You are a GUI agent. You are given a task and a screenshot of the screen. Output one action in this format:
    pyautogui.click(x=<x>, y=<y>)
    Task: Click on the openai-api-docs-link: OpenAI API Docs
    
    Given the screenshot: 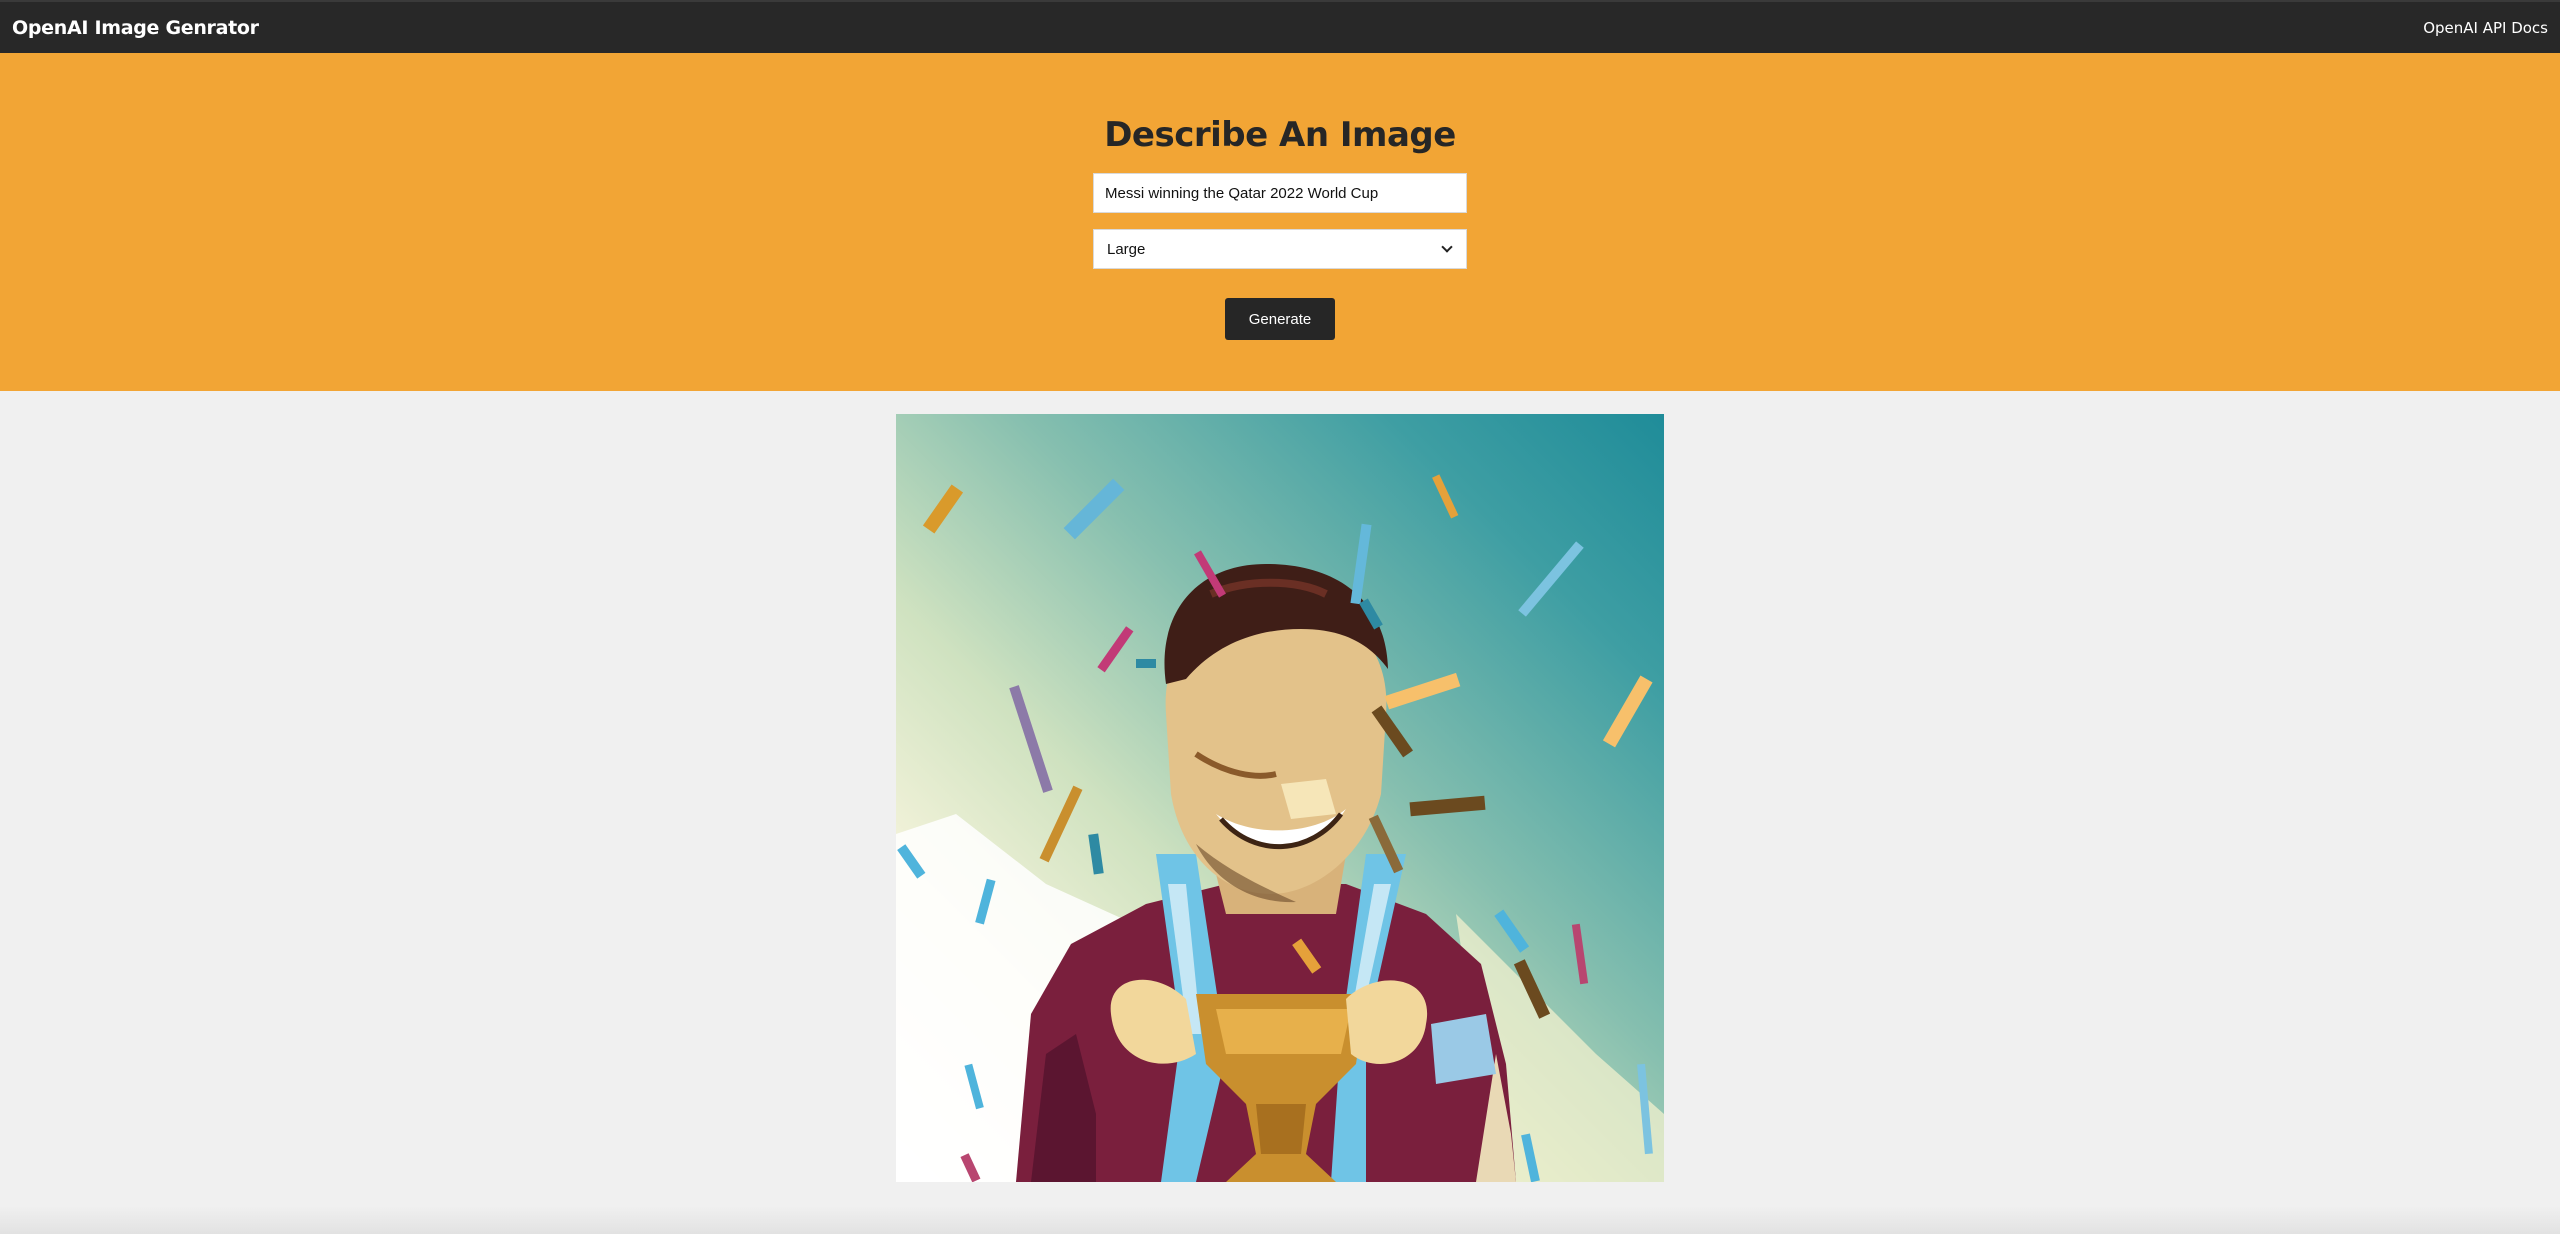 What is the action you would take?
    pyautogui.click(x=2485, y=28)
    